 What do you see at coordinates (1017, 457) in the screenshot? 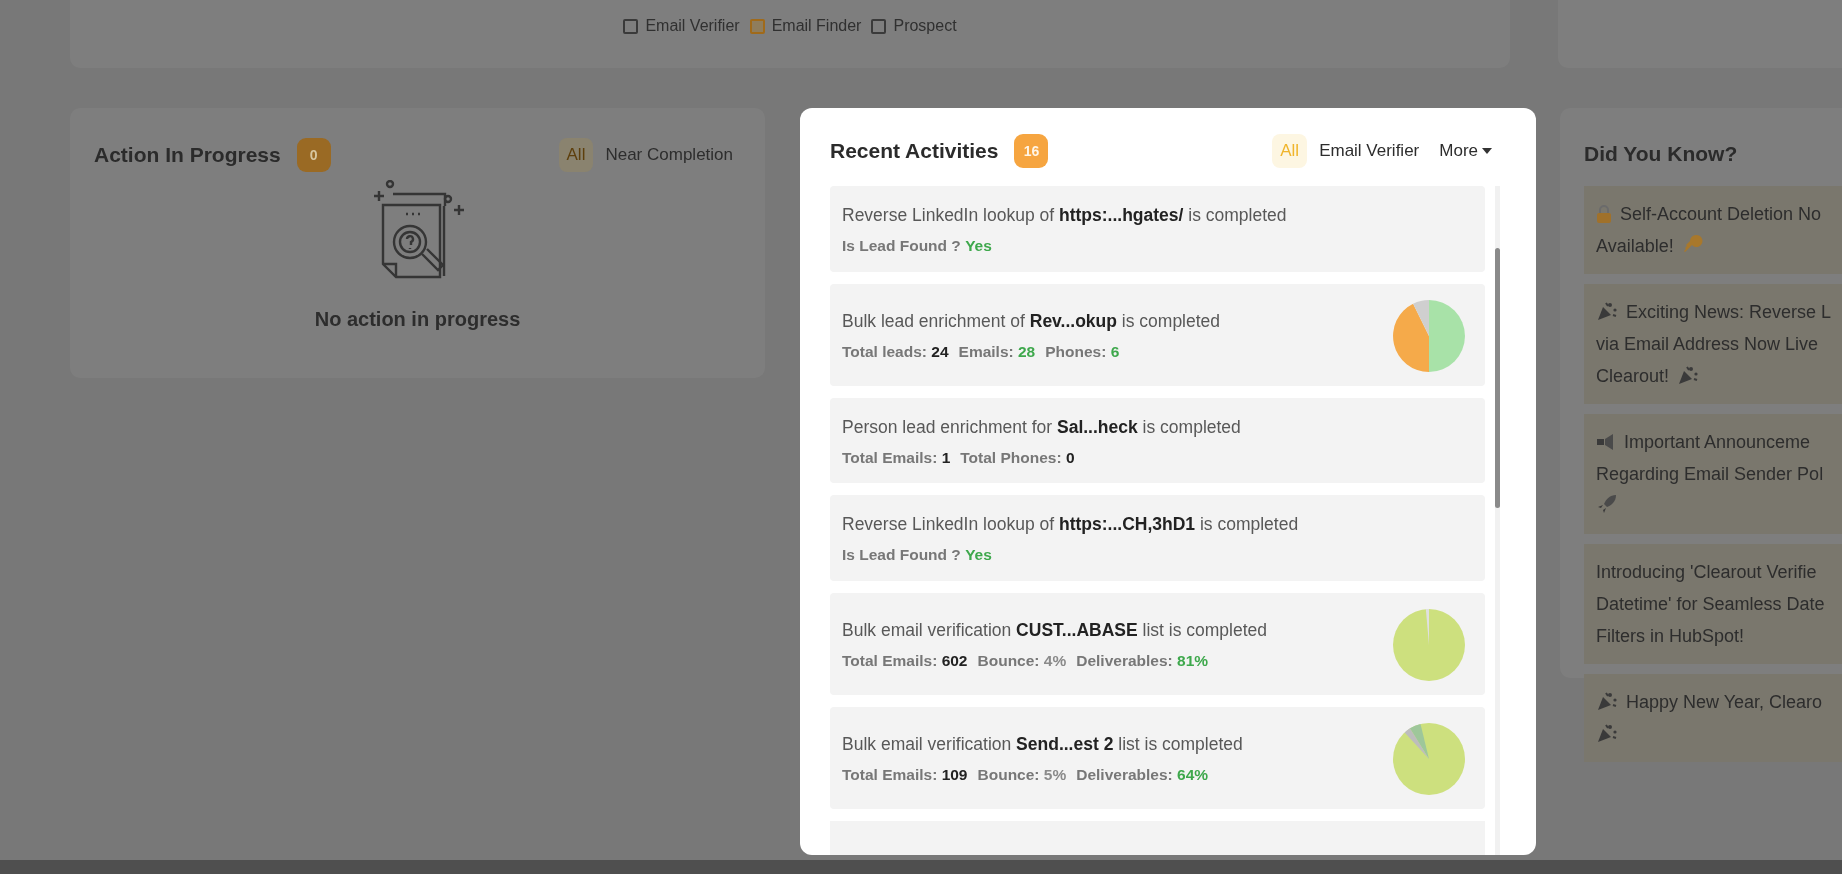
I see `stat-text: Total Phones: 0` at bounding box center [1017, 457].